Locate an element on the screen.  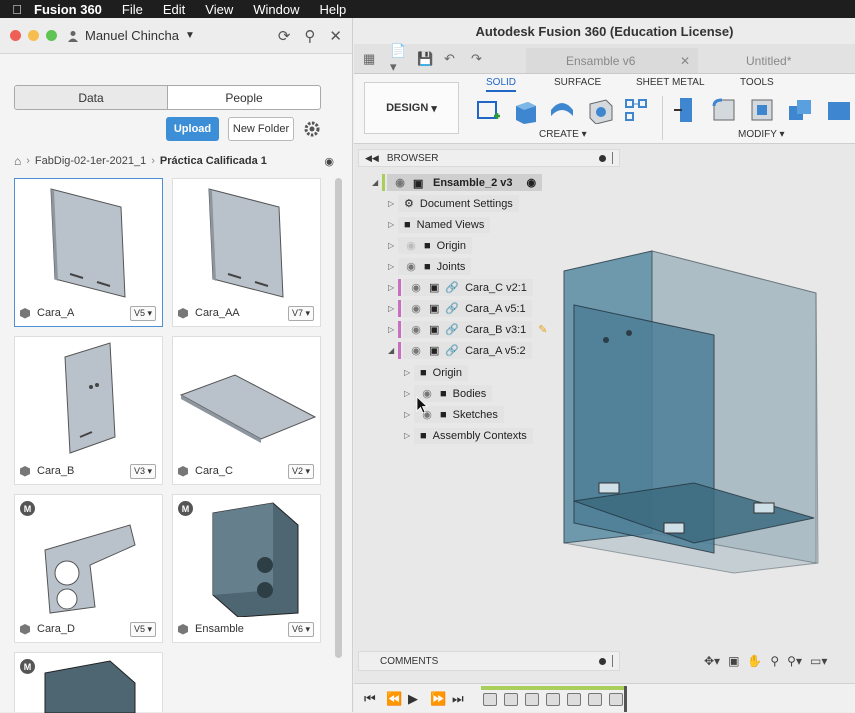
combine-icon is located at coordinates (800, 110).